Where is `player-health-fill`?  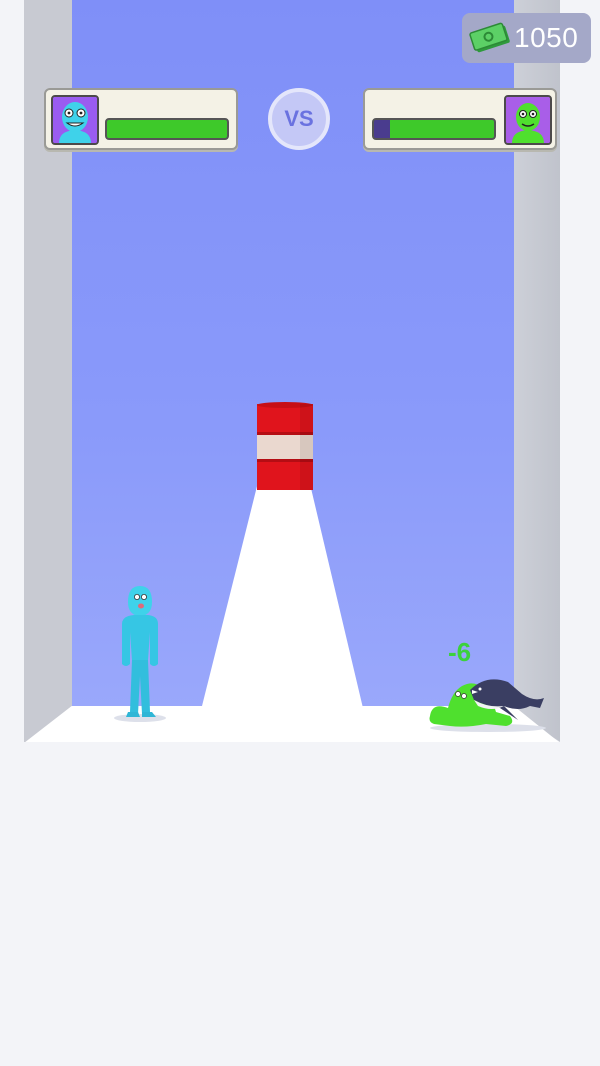
player-health-fill is located at coordinates (167, 129).